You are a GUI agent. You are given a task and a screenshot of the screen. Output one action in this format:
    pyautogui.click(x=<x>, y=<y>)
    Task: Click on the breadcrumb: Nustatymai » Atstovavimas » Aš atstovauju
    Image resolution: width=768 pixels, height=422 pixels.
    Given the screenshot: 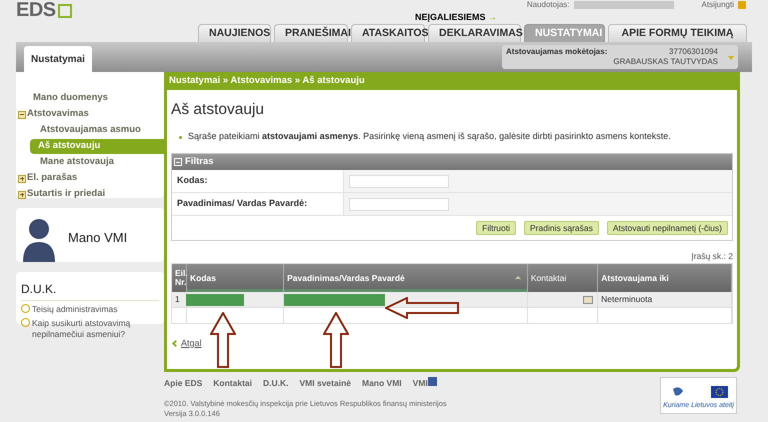 What is the action you would take?
    pyautogui.click(x=452, y=81)
    